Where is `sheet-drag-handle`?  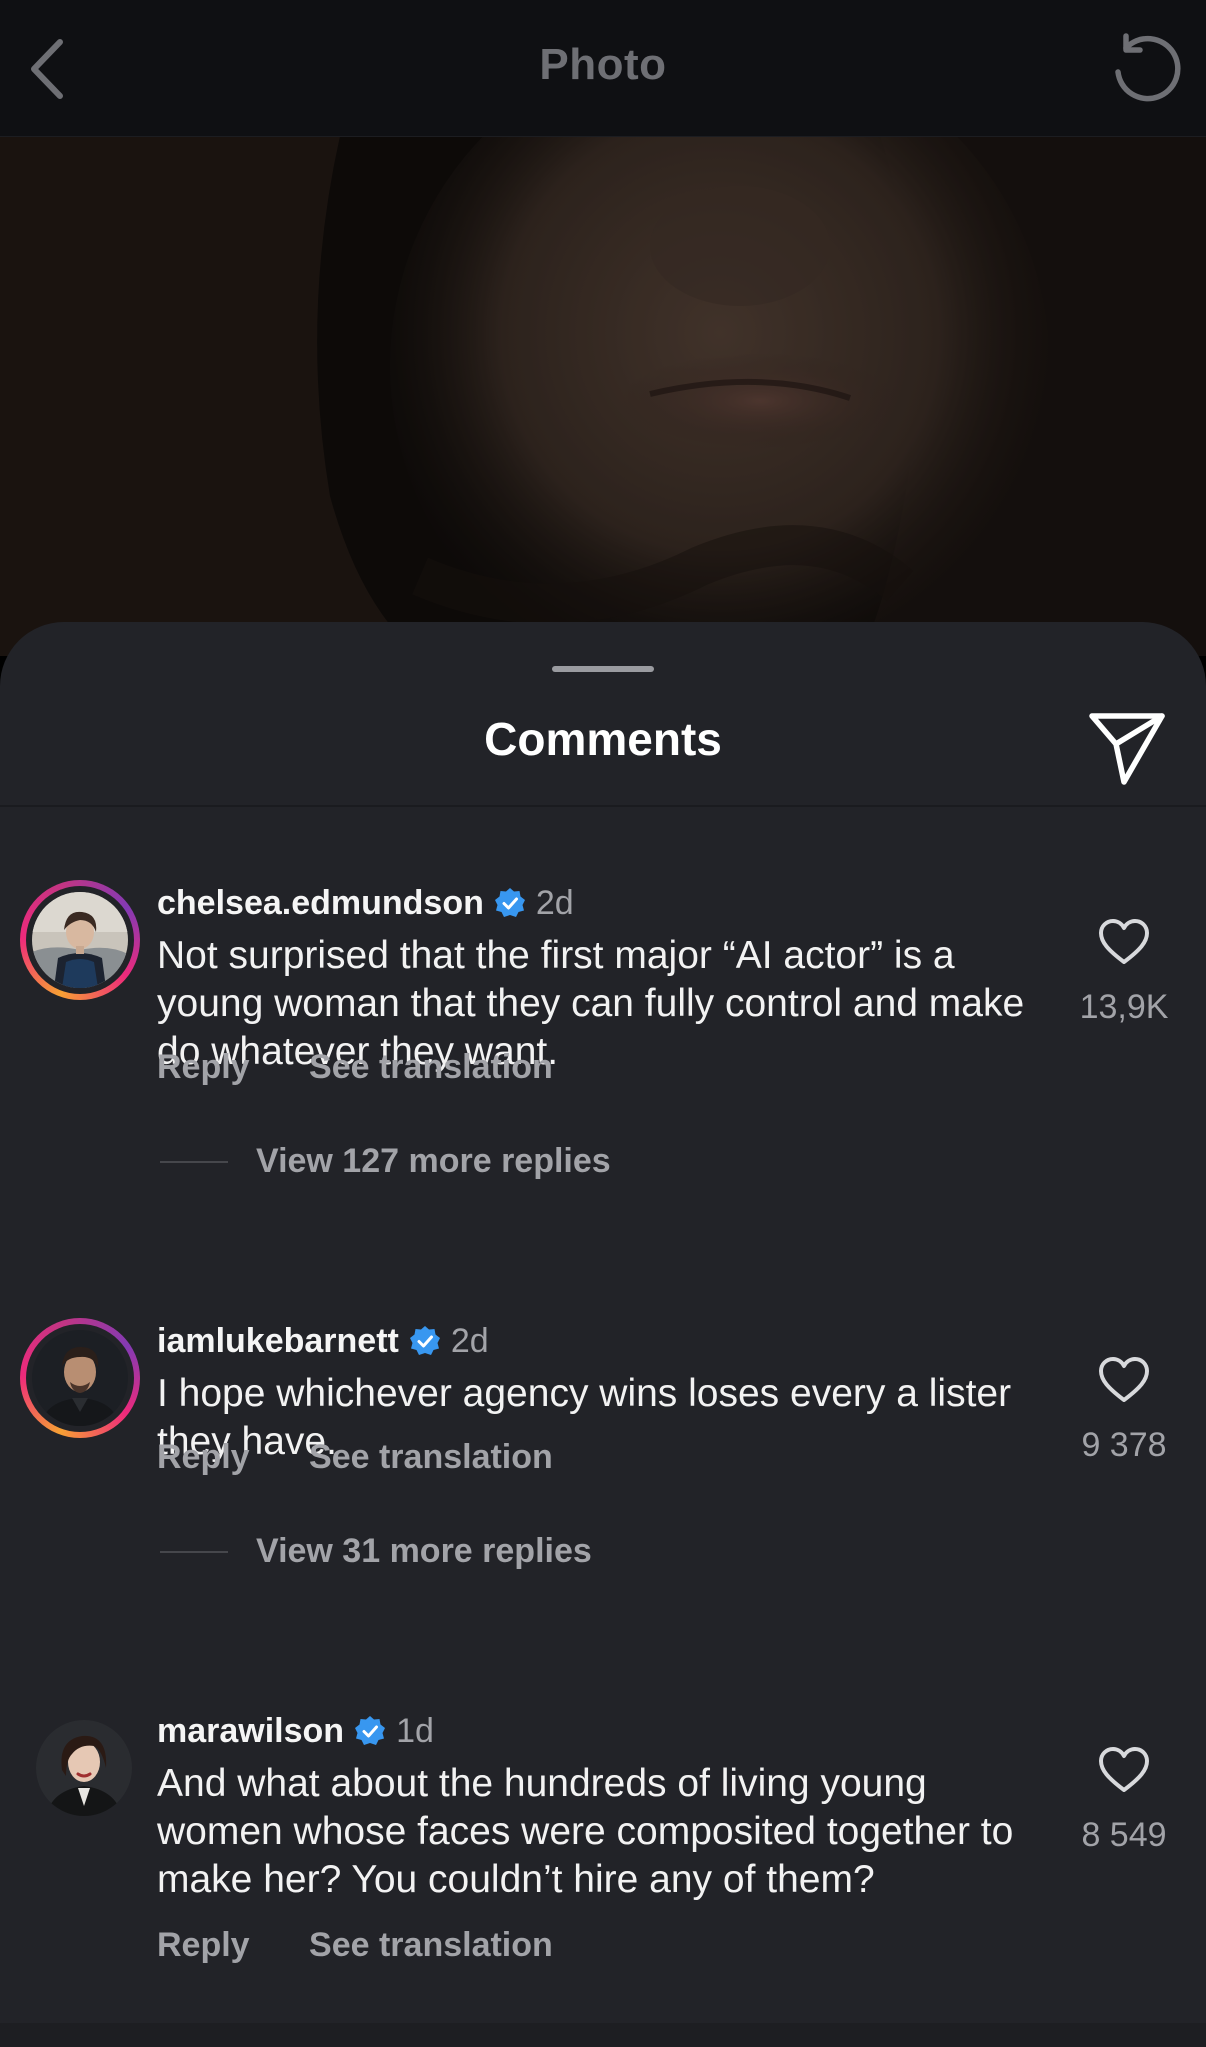
sheet-drag-handle is located at coordinates (603, 669).